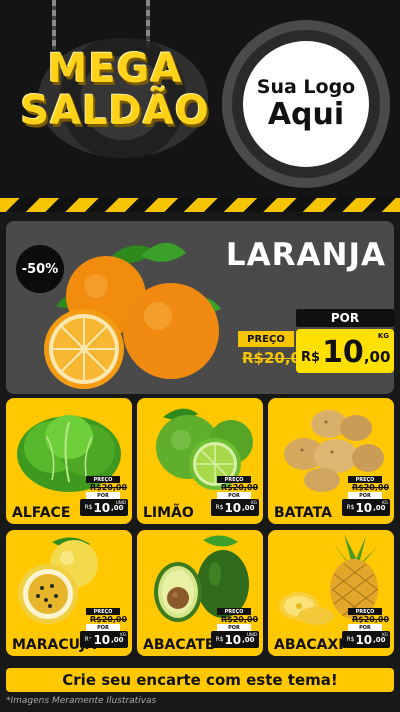 The height and width of the screenshot is (712, 400). Describe the element at coordinates (309, 645) in the screenshot. I see `product-name: ABACAXI` at that location.